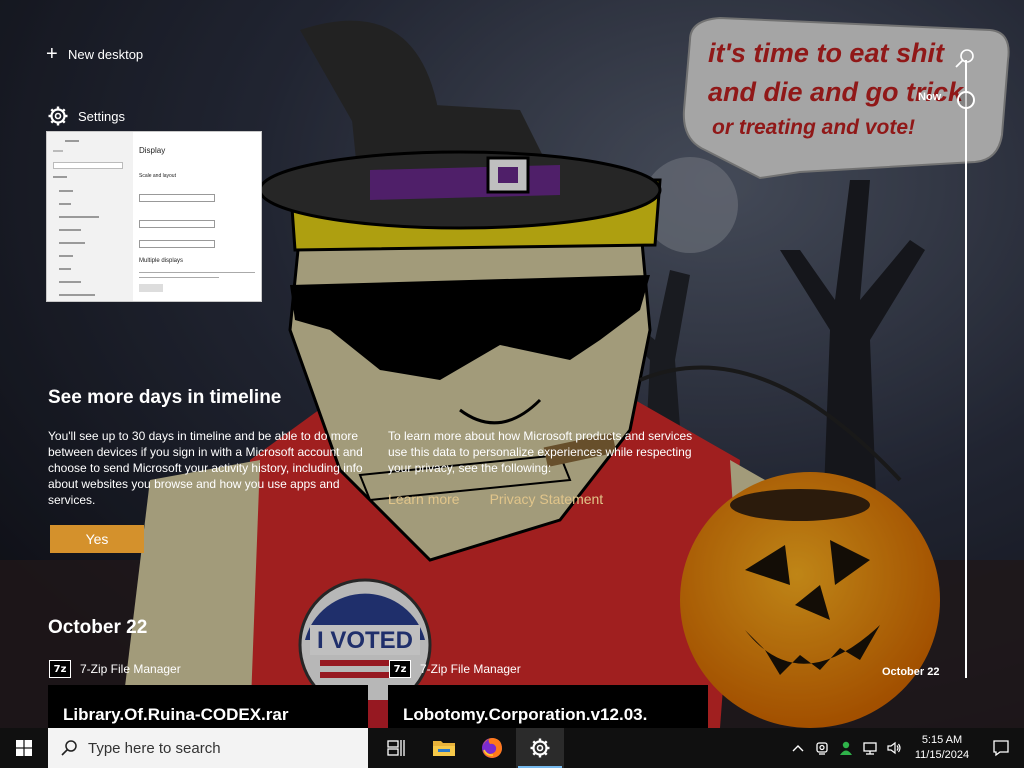 This screenshot has width=1024, height=768. What do you see at coordinates (69, 748) in the screenshot?
I see `search-icon` at bounding box center [69, 748].